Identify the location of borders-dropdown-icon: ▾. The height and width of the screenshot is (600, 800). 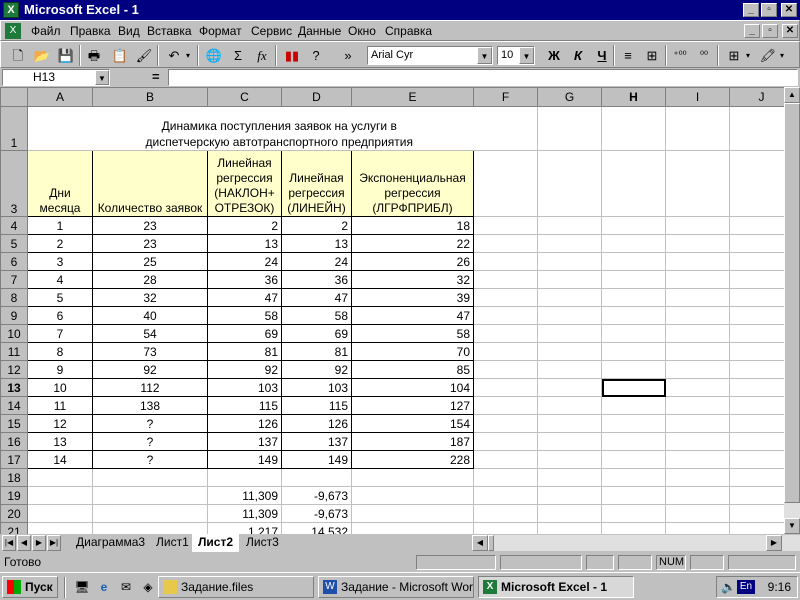
(748, 55).